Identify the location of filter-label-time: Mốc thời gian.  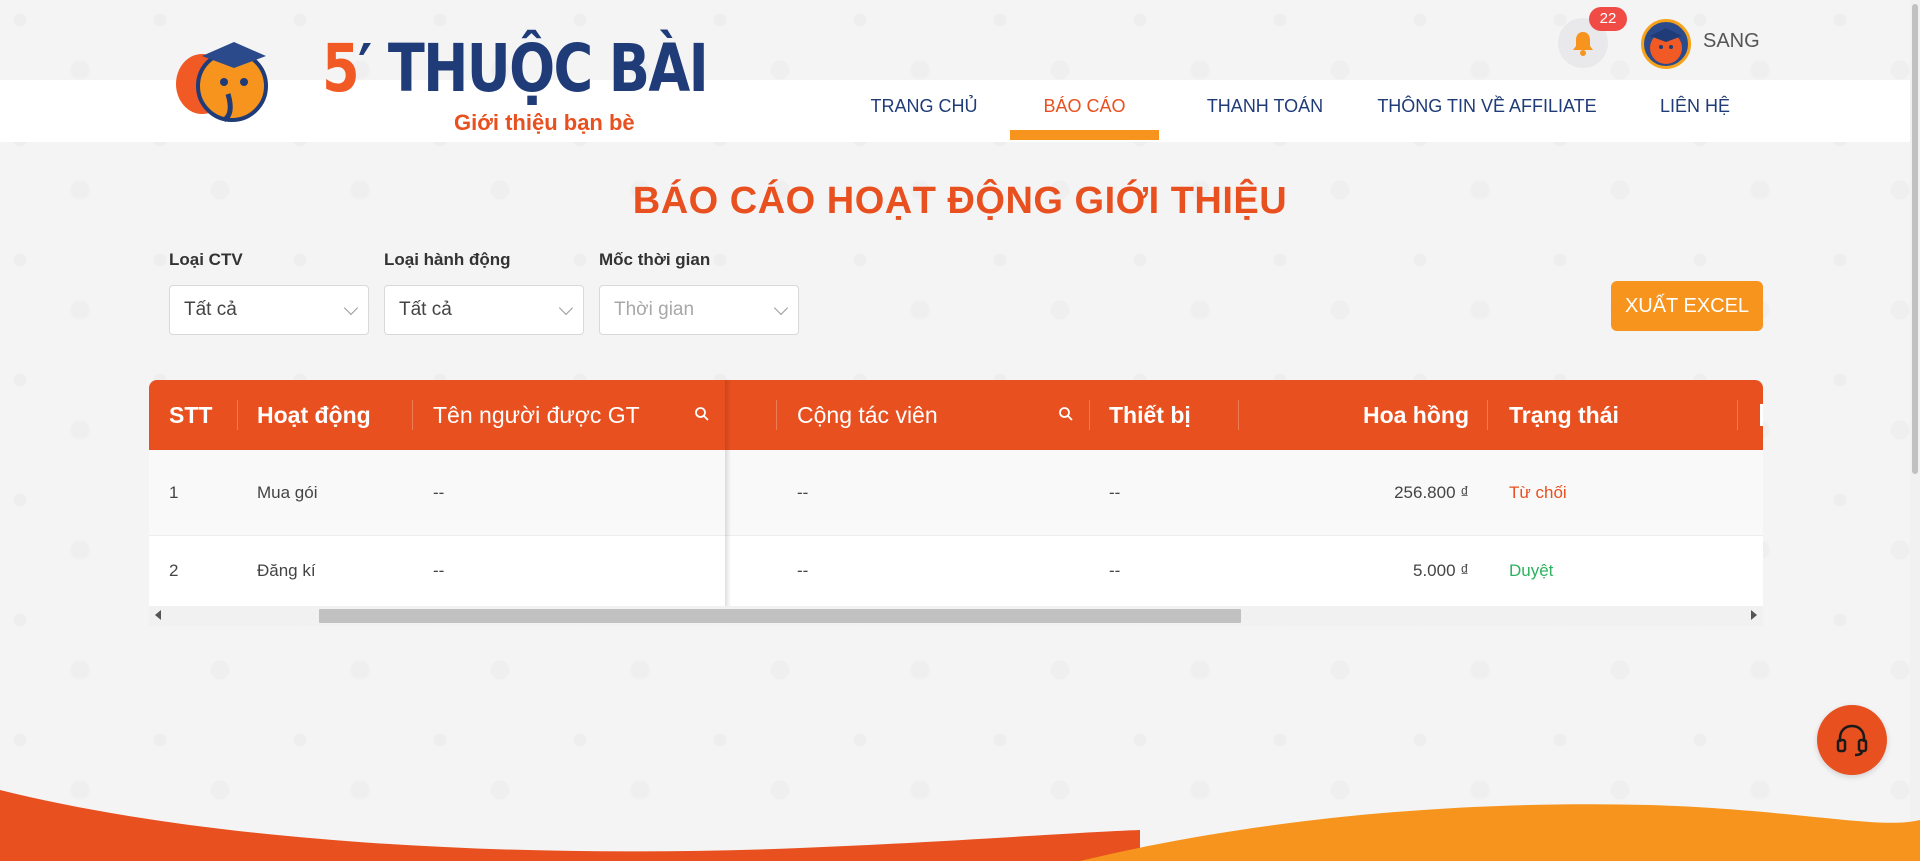
(655, 259).